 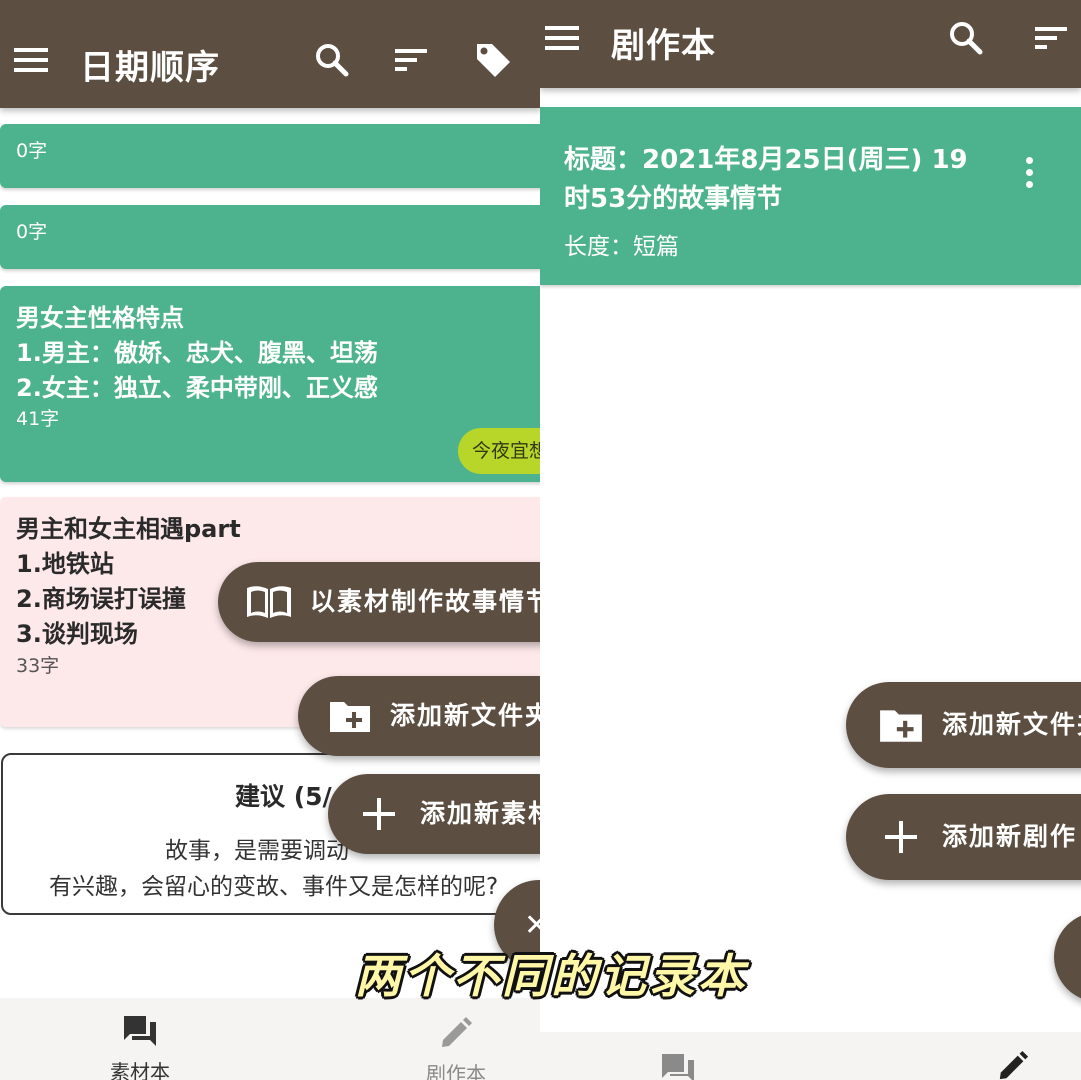 I want to click on card-line: 3.谈判现场, so click(x=77, y=634).